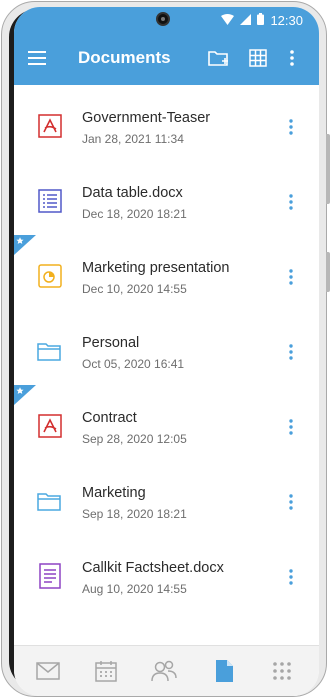 The height and width of the screenshot is (700, 330). I want to click on document-name: Government-Teaser, so click(146, 118).